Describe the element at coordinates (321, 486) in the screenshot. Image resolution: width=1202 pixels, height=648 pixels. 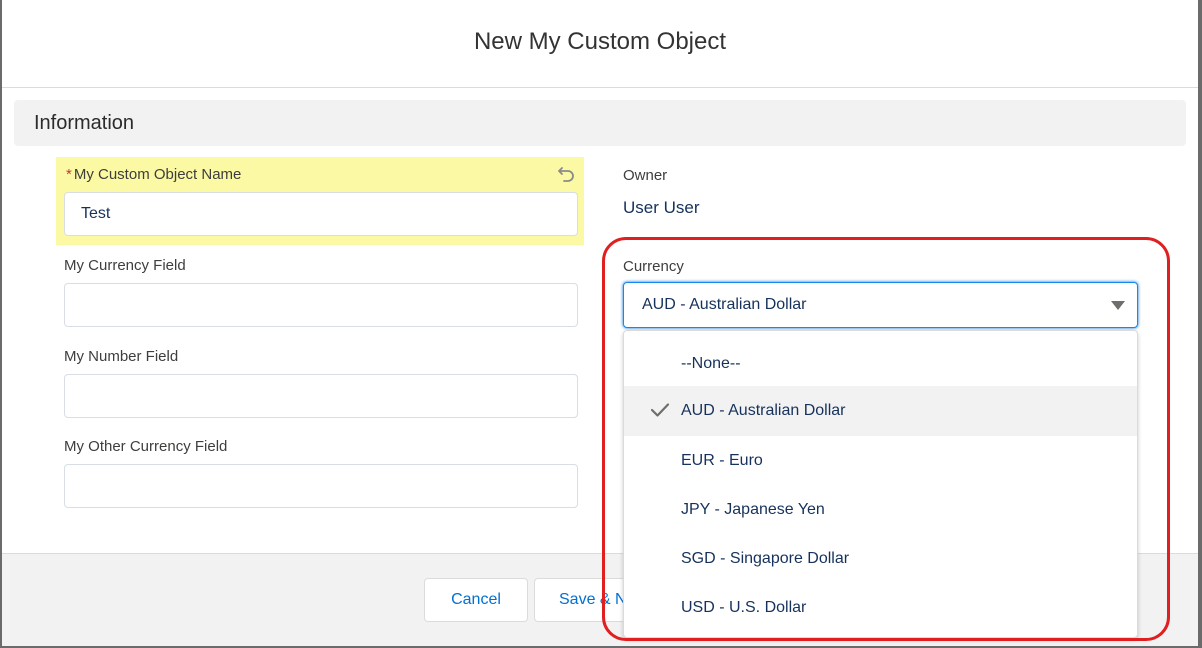
I see `other-currency-field-input` at that location.